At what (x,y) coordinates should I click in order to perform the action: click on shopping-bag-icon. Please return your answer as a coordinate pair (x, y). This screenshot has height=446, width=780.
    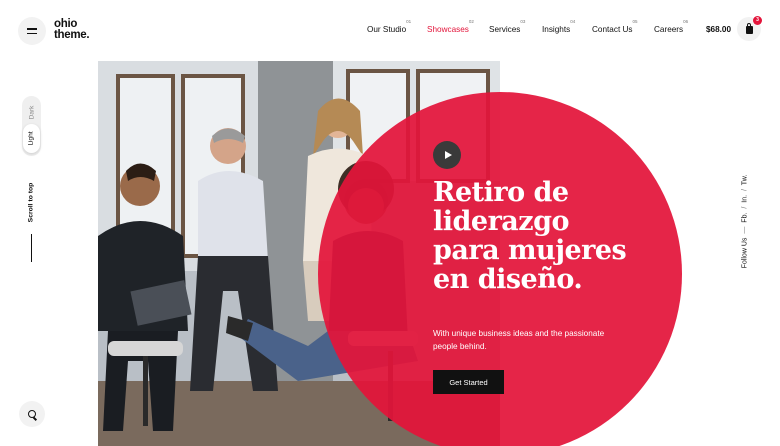
    Looking at the image, I should click on (749, 28).